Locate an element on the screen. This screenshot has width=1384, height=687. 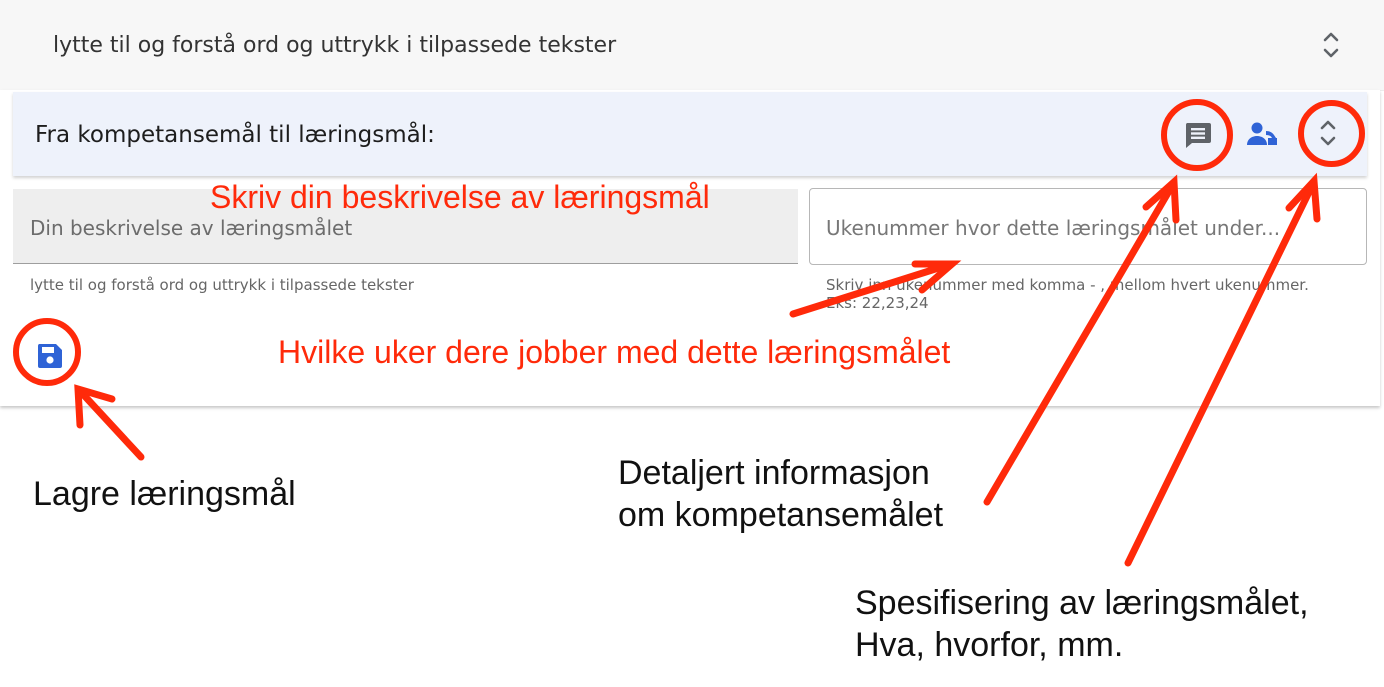
save-highlight-ring is located at coordinates (47, 352).